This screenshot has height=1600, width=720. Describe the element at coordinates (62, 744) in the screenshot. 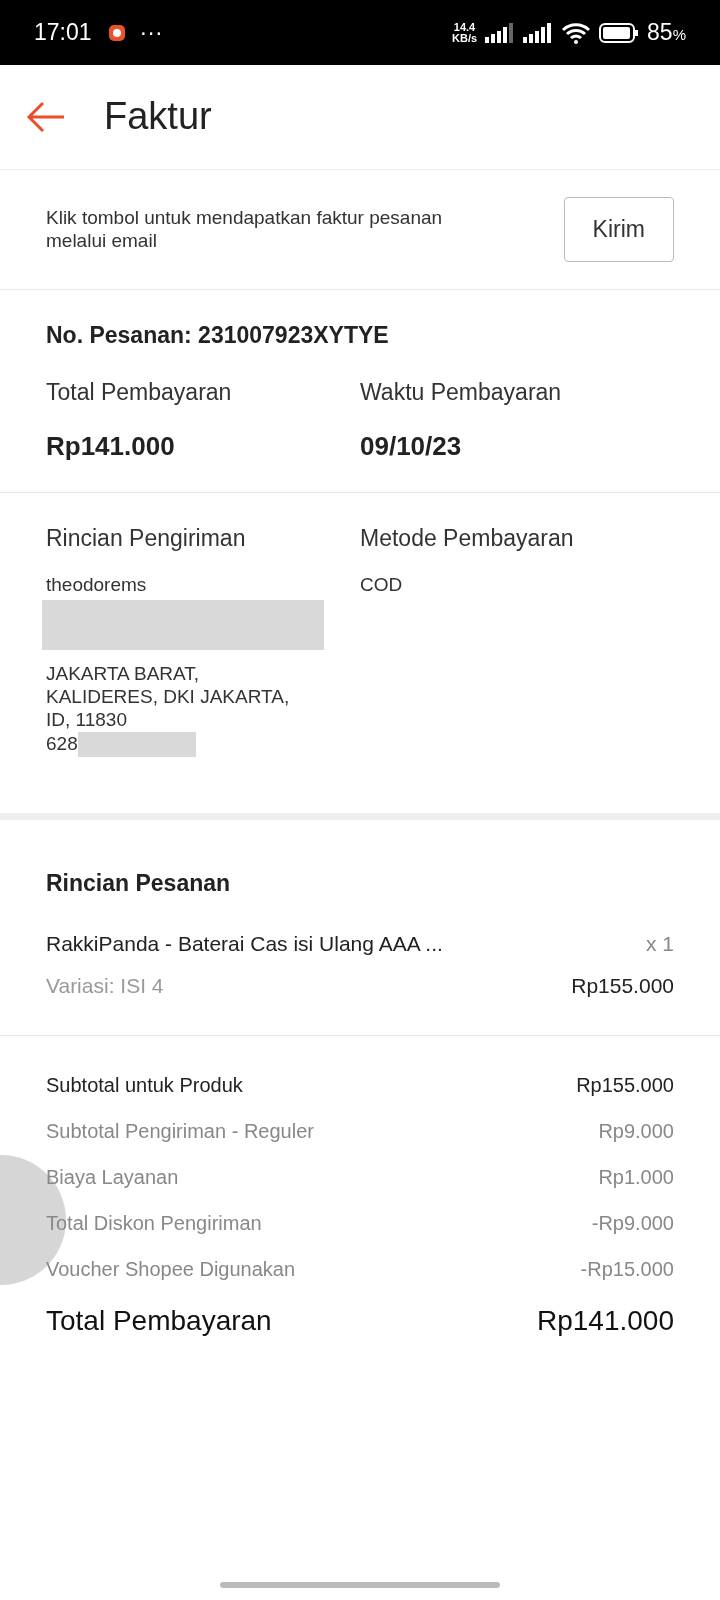

I see `phone-prefix: 628` at that location.